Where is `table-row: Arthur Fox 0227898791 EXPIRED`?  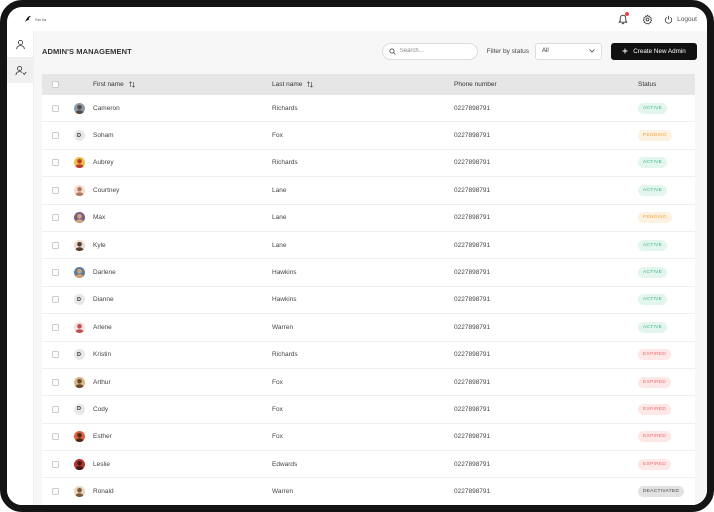
table-row: Arthur Fox 0227898791 EXPIRED is located at coordinates (368, 382).